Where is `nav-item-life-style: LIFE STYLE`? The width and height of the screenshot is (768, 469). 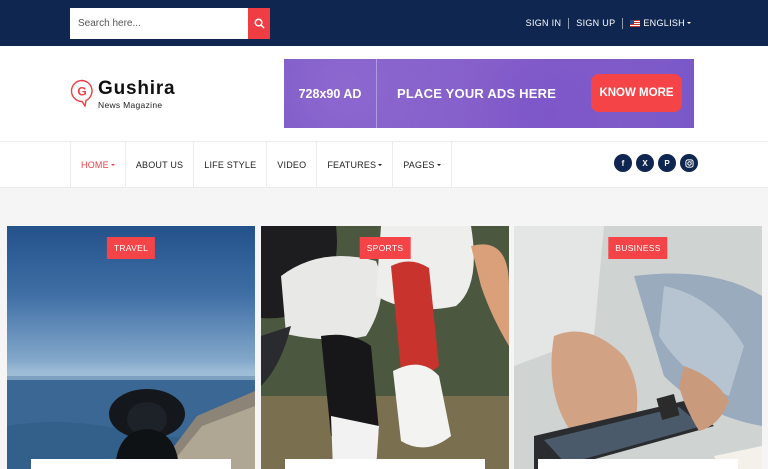
nav-item-life-style: LIFE STYLE is located at coordinates (231, 164).